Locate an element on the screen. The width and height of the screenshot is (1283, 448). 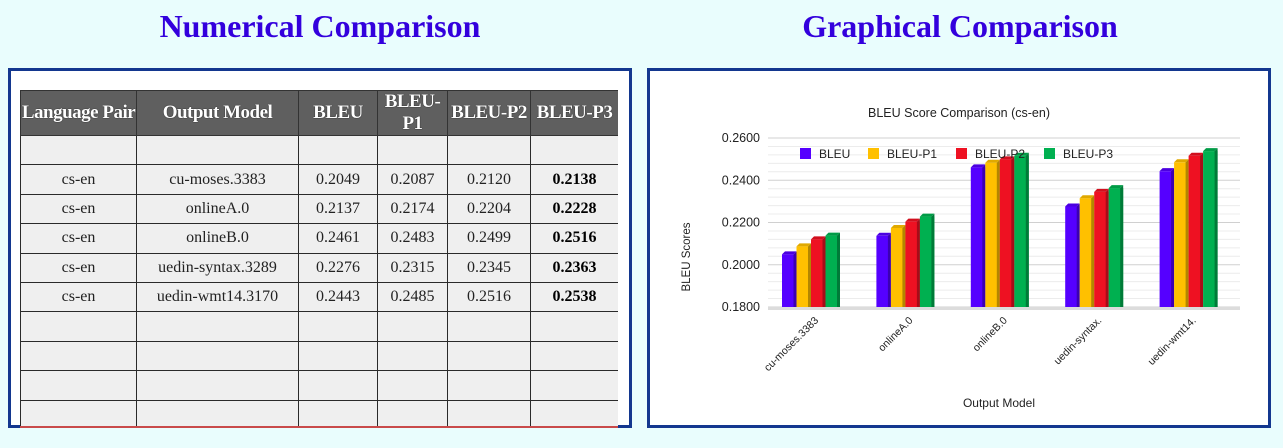
cell-bleu: 0.2443 is located at coordinates (338, 297).